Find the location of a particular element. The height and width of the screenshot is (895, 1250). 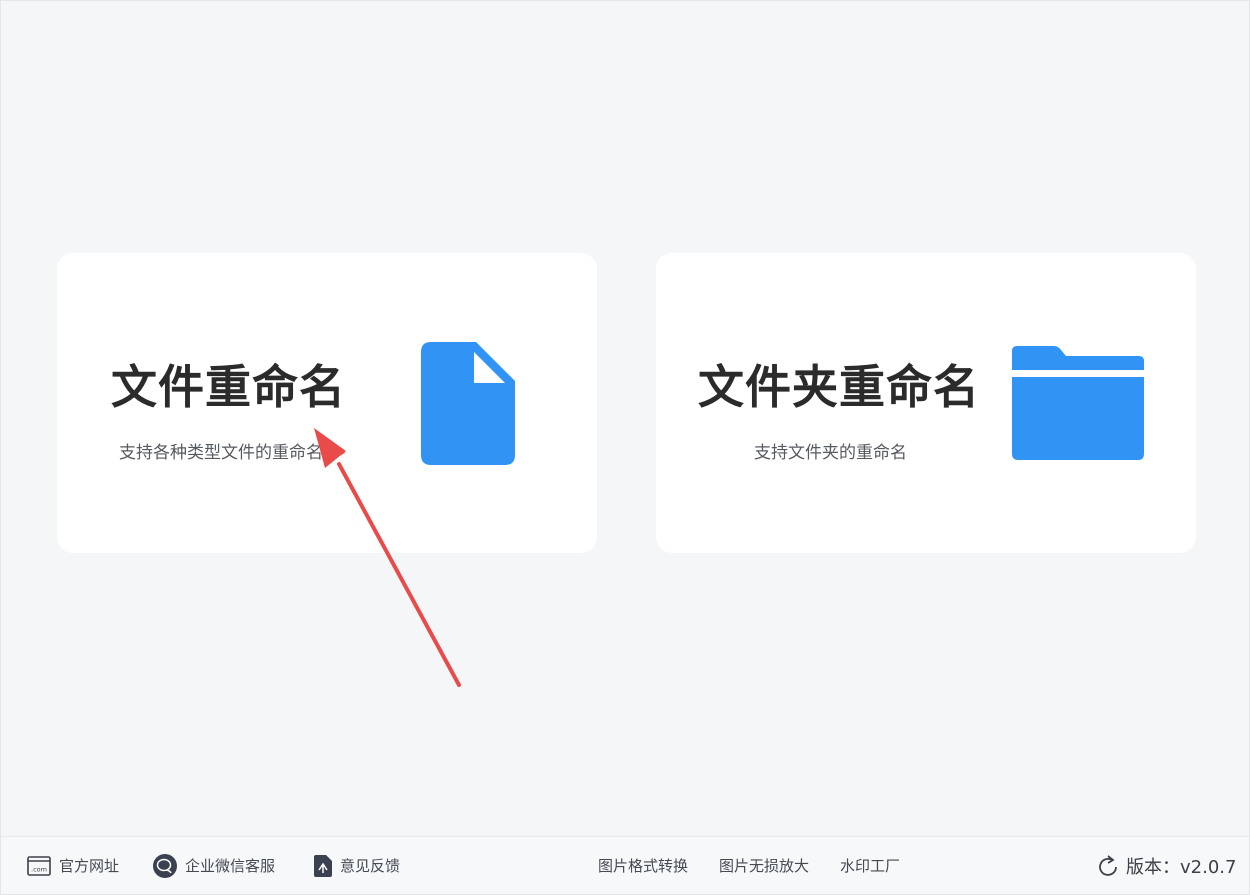

wechat-service-label: 企业微信客服 is located at coordinates (230, 866).